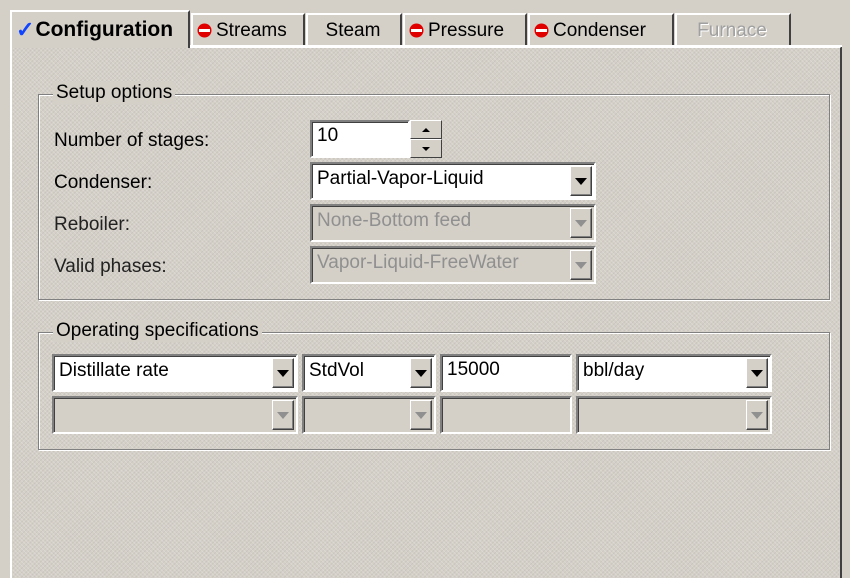 Image resolution: width=850 pixels, height=578 pixels. I want to click on spin-down-button, so click(426, 148).